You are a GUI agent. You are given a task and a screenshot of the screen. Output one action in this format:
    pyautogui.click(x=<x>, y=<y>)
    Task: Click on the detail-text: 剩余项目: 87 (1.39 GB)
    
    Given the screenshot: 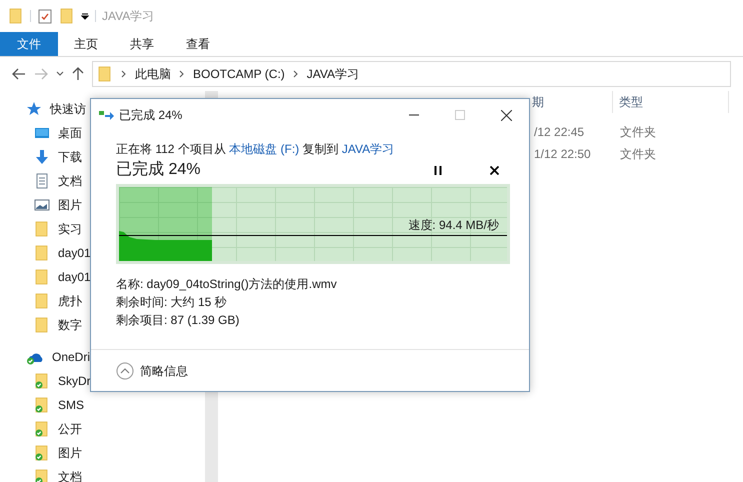 What is the action you would take?
    pyautogui.click(x=178, y=320)
    